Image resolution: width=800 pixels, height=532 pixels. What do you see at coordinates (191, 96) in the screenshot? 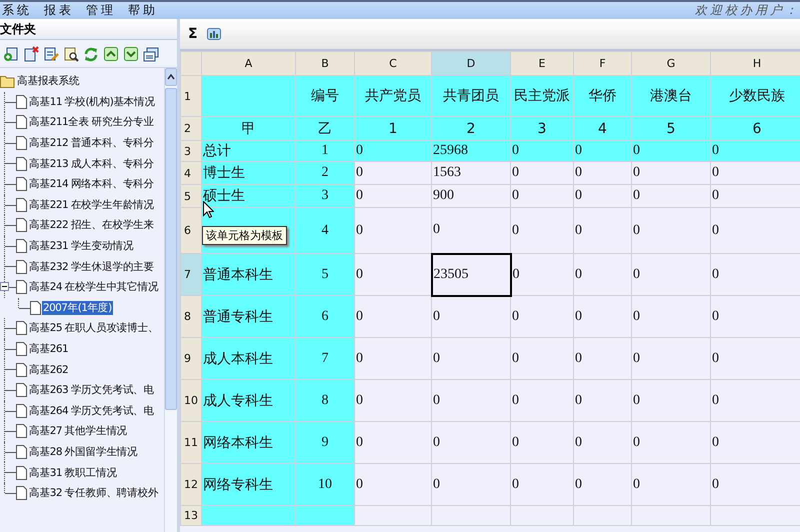
I see `row-header: 1` at bounding box center [191, 96].